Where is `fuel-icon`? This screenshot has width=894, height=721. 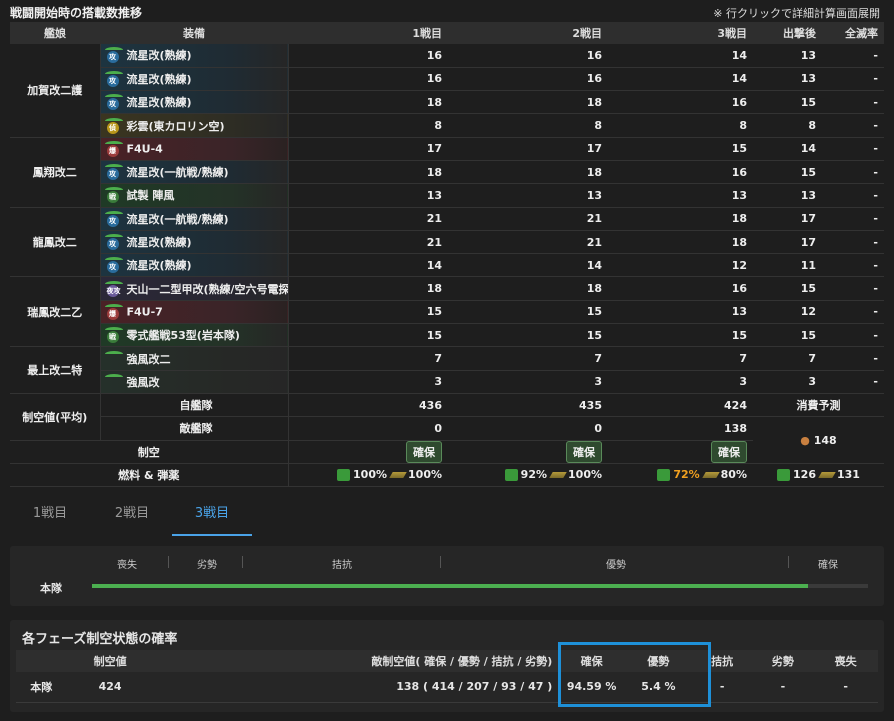
fuel-icon is located at coordinates (344, 475).